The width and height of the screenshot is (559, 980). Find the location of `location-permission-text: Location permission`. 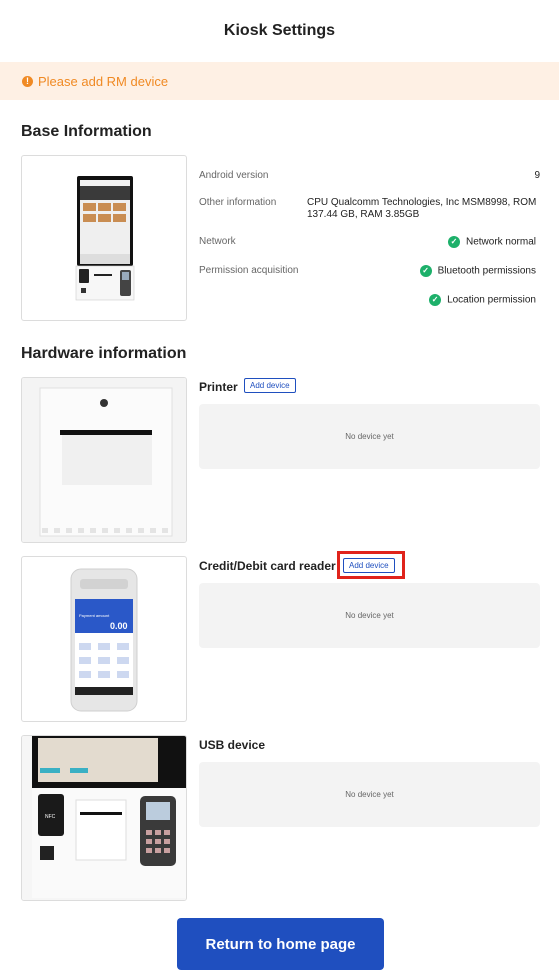

location-permission-text: Location permission is located at coordinates (491, 300).